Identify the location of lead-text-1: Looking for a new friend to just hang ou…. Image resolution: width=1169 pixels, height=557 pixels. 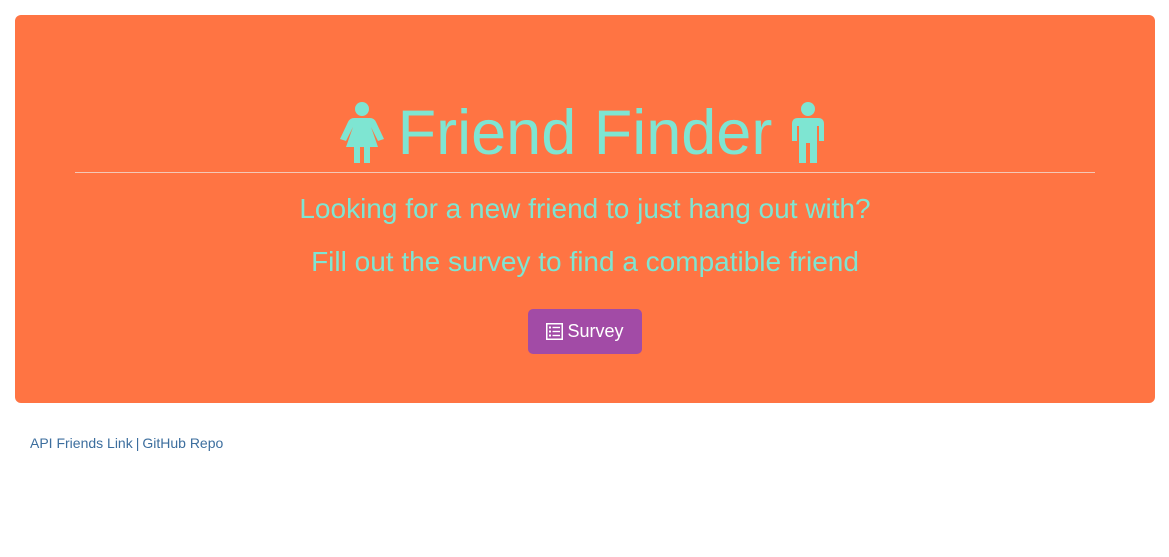
(585, 208).